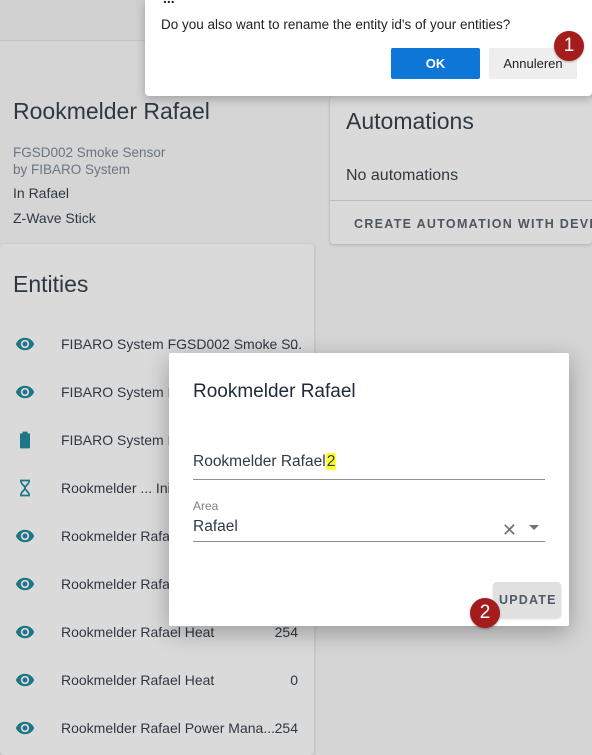 The width and height of the screenshot is (592, 755). I want to click on area-value: Rafael, so click(215, 526).